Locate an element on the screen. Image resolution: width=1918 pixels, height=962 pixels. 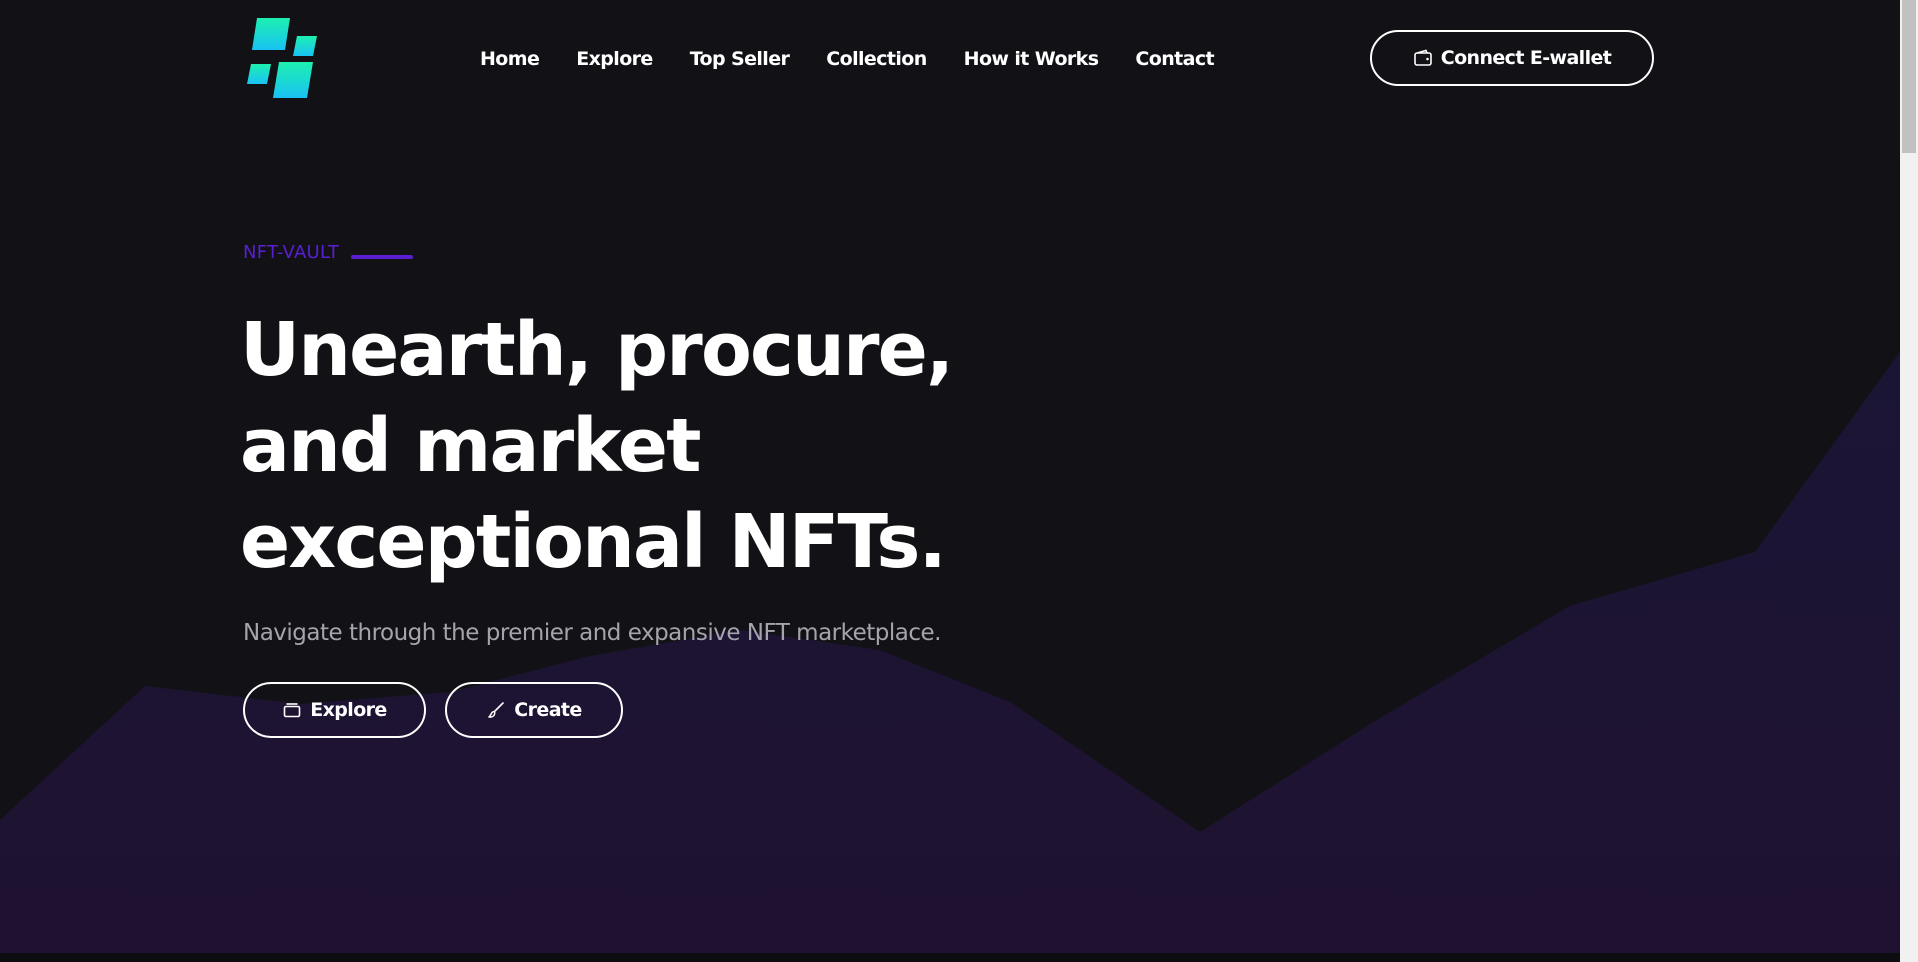
hero-eyebrow: NFT-VAULT is located at coordinates (328, 252).